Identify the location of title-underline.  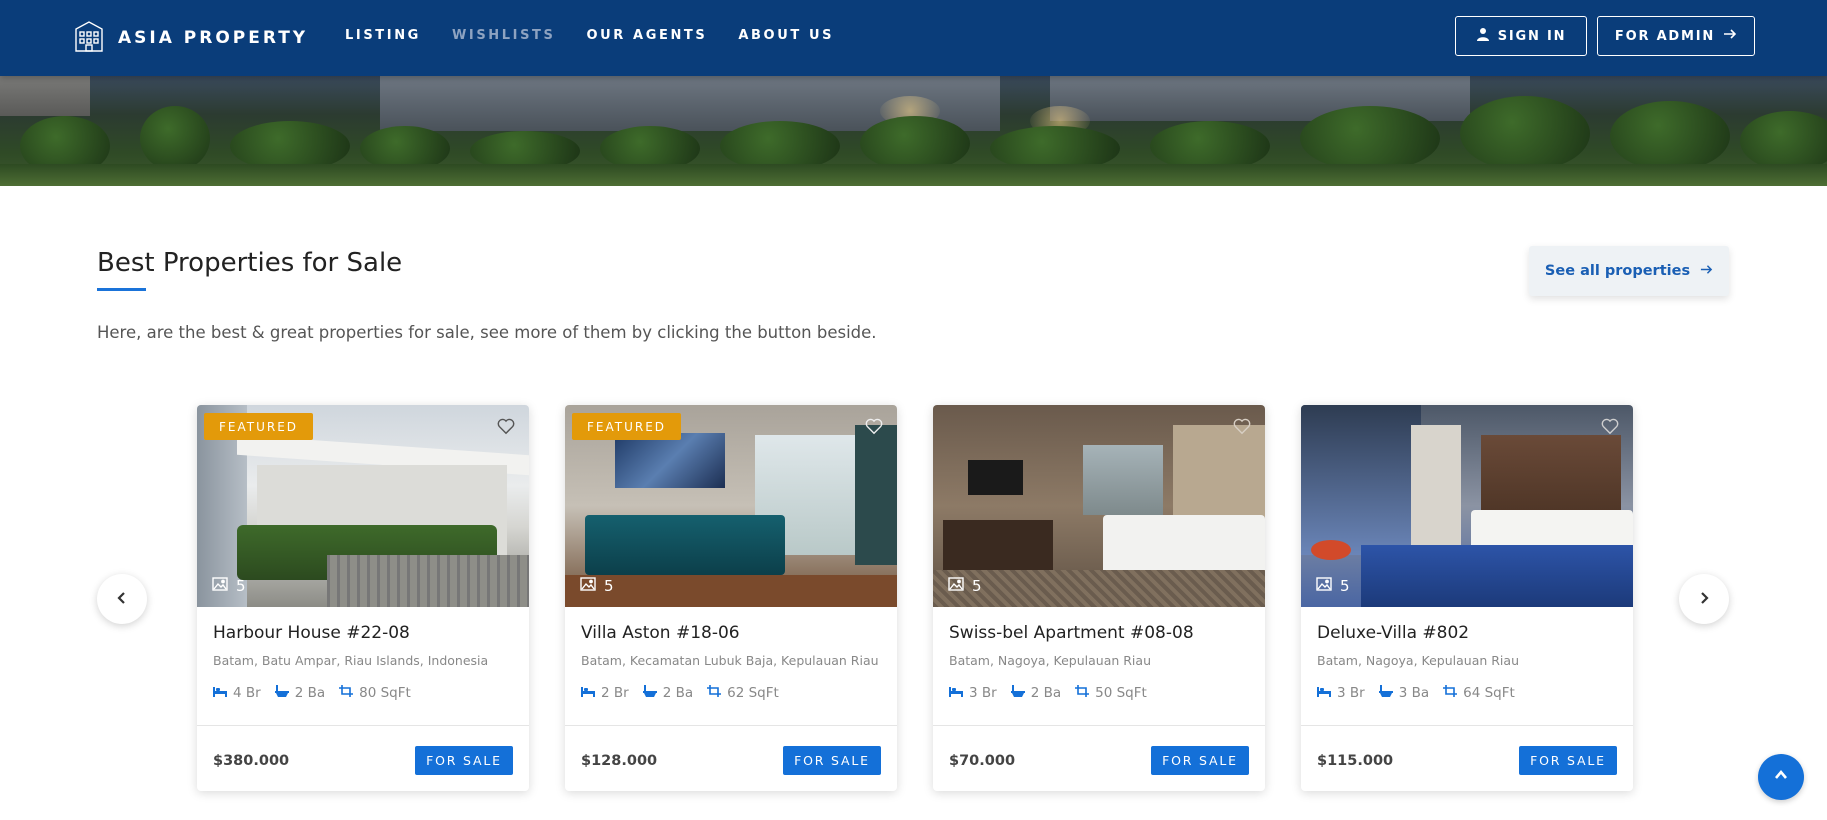
(121, 289).